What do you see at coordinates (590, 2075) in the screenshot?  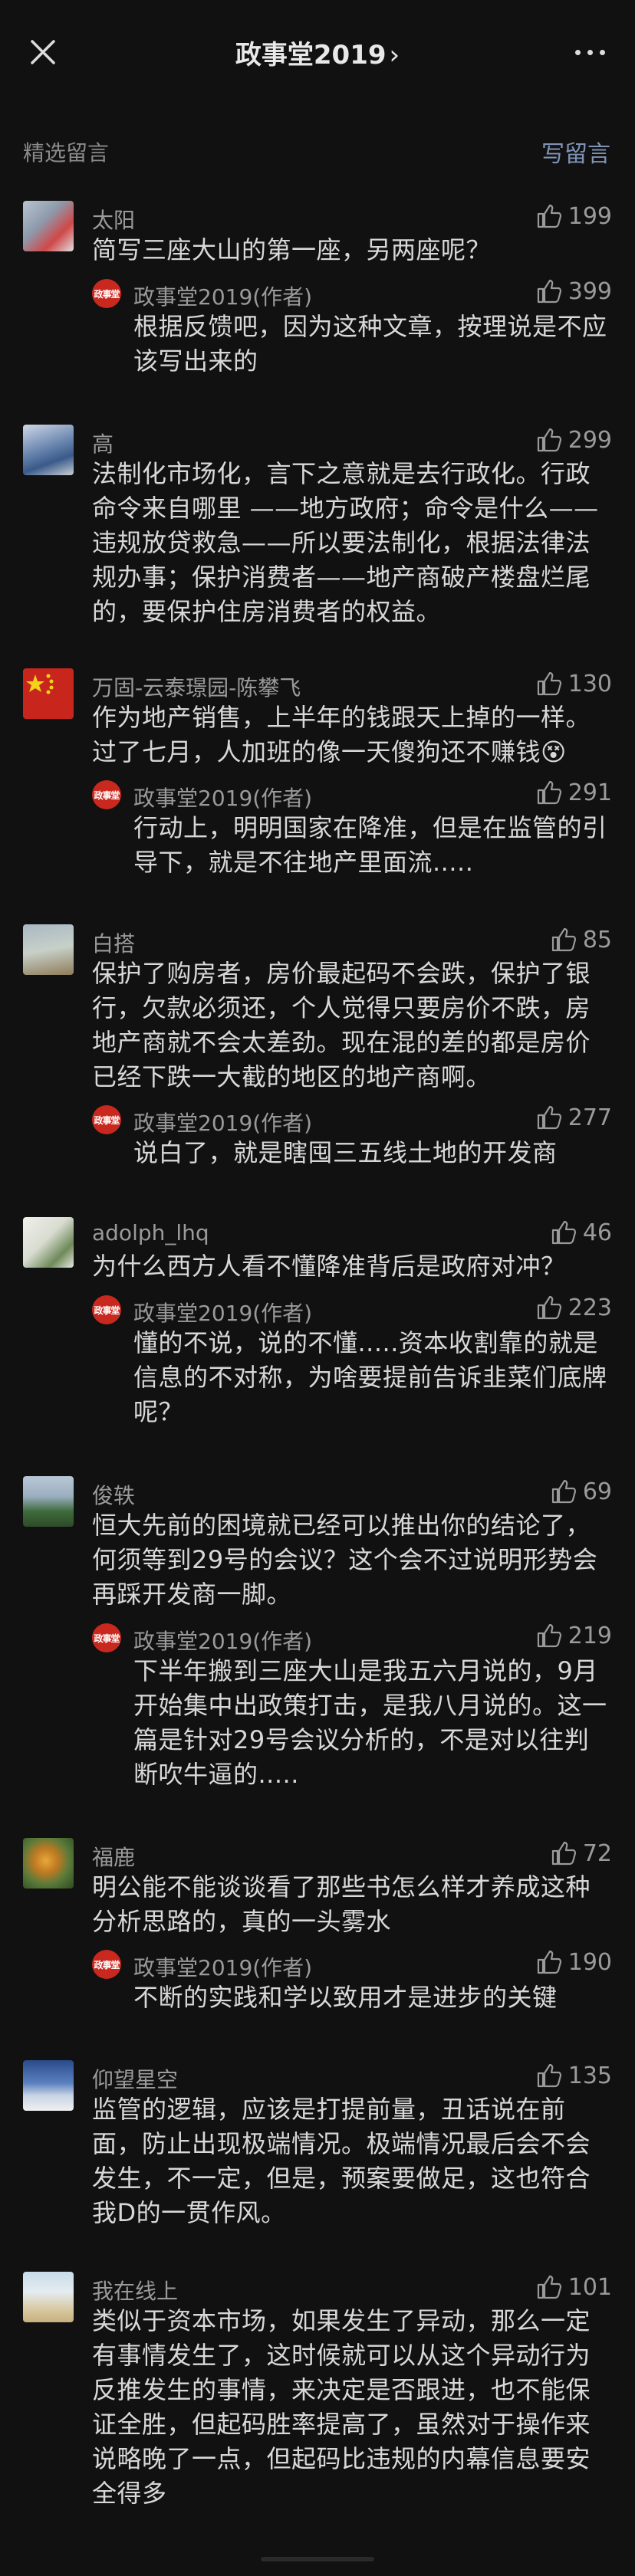 I see `like-count: 135` at bounding box center [590, 2075].